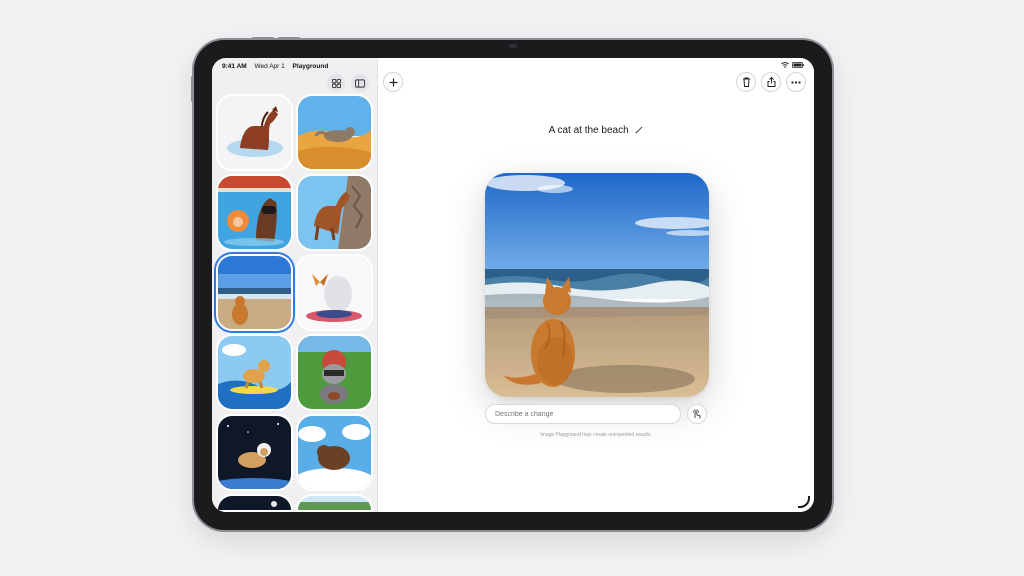 The height and width of the screenshot is (576, 1024). I want to click on more-icon, so click(796, 82).